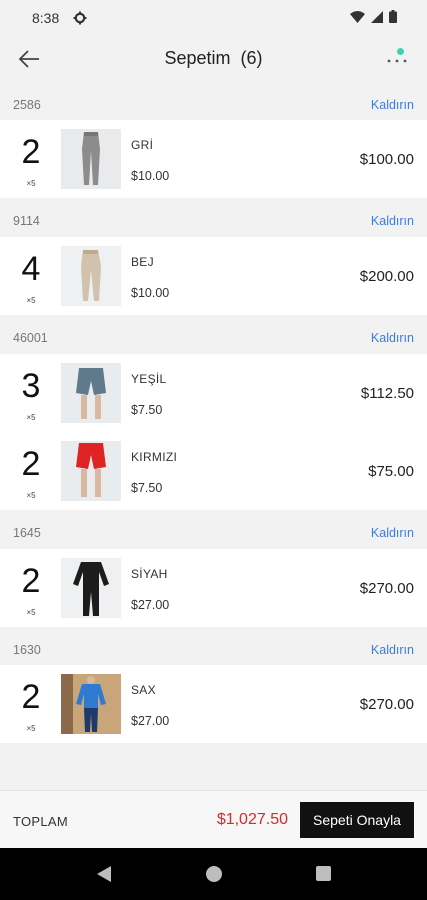 The height and width of the screenshot is (900, 427). What do you see at coordinates (149, 574) in the screenshot?
I see `item-color: SİYAH` at bounding box center [149, 574].